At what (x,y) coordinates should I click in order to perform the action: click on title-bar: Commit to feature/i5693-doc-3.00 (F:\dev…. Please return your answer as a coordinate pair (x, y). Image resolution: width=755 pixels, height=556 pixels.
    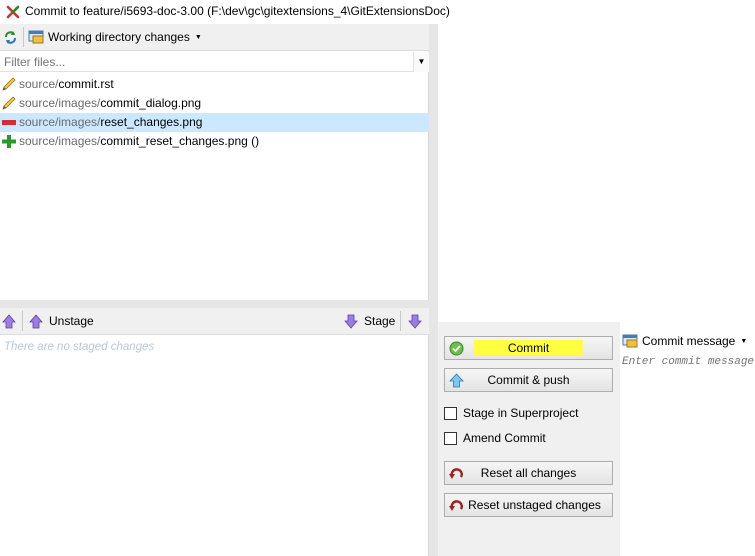
    Looking at the image, I should click on (377, 12).